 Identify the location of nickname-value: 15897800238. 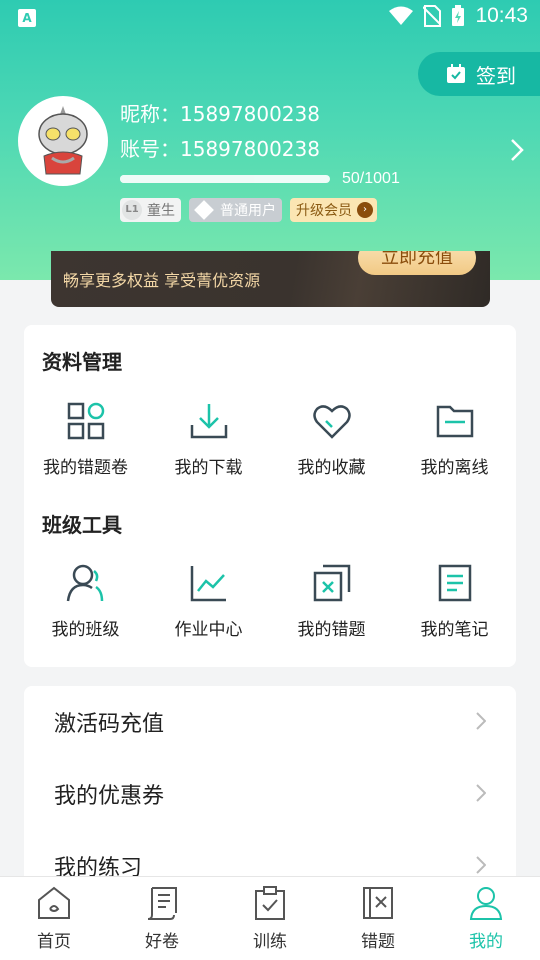
(250, 114).